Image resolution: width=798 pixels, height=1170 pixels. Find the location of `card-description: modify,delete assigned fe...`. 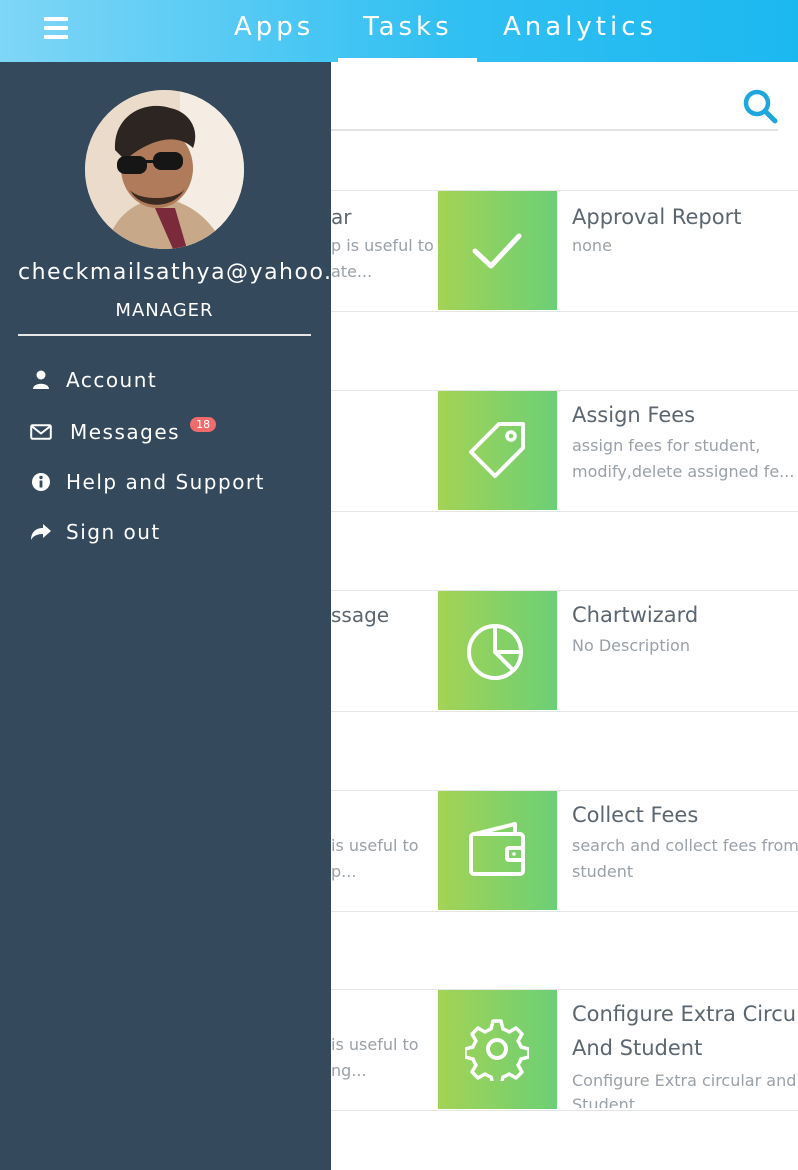

card-description: modify,delete assigned fe... is located at coordinates (683, 471).